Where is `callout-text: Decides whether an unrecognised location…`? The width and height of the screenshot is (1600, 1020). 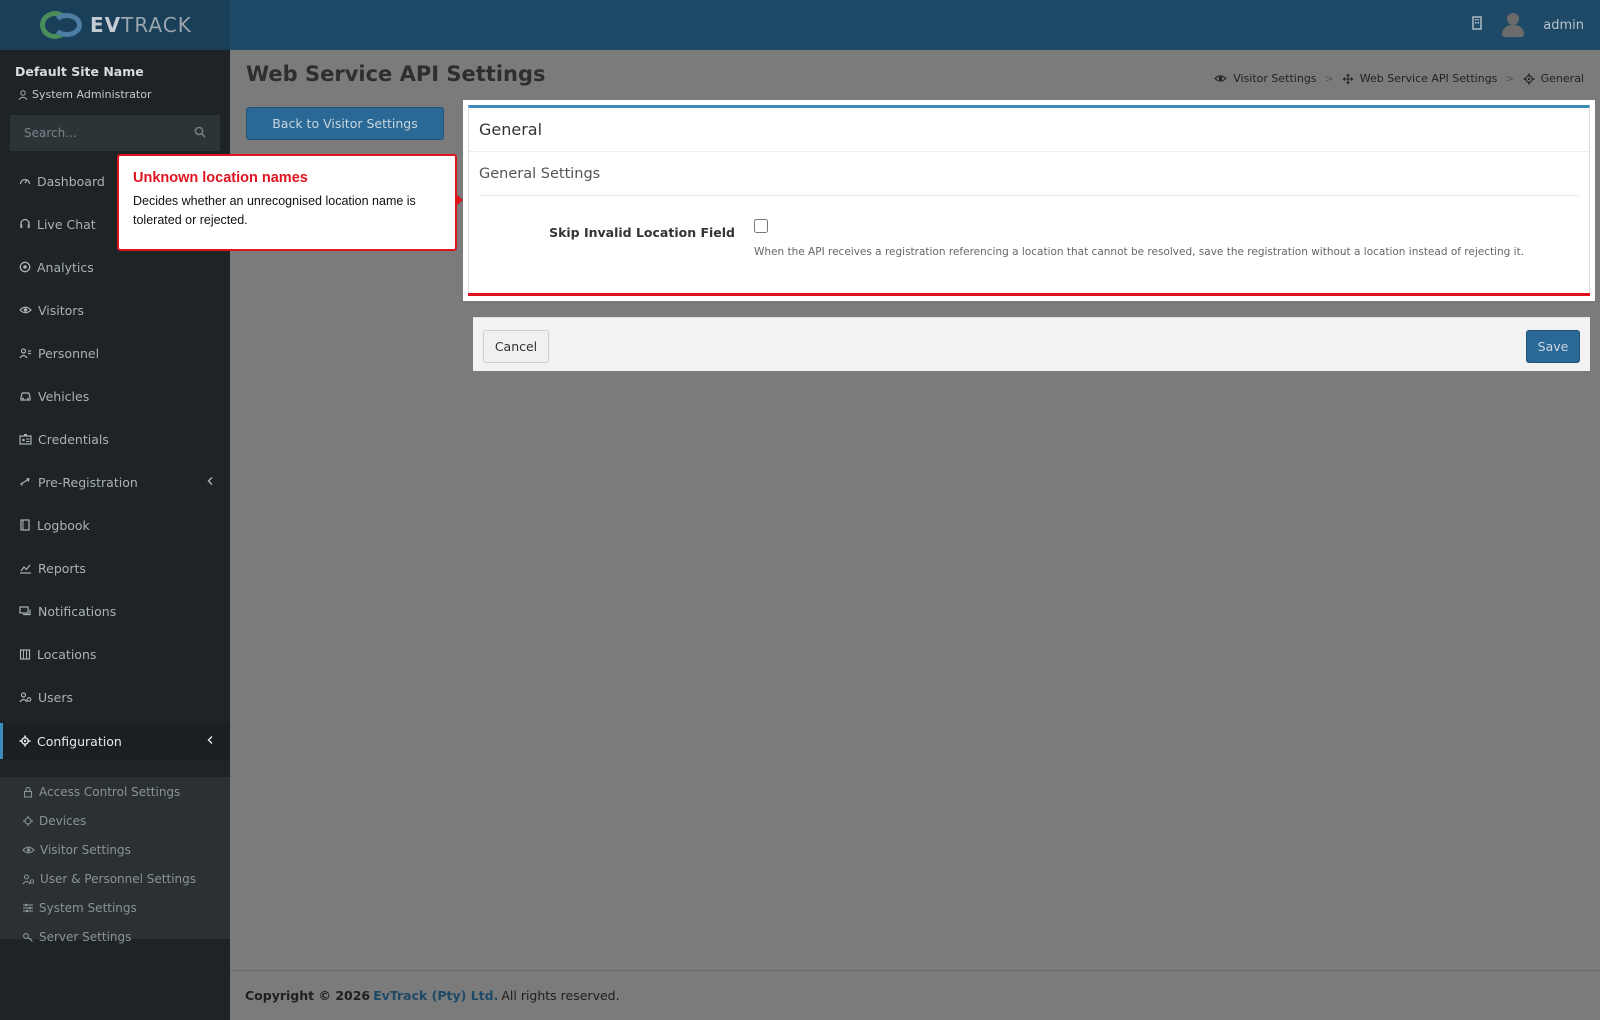
callout-text: Decides whether an unrecognised location… is located at coordinates (274, 210).